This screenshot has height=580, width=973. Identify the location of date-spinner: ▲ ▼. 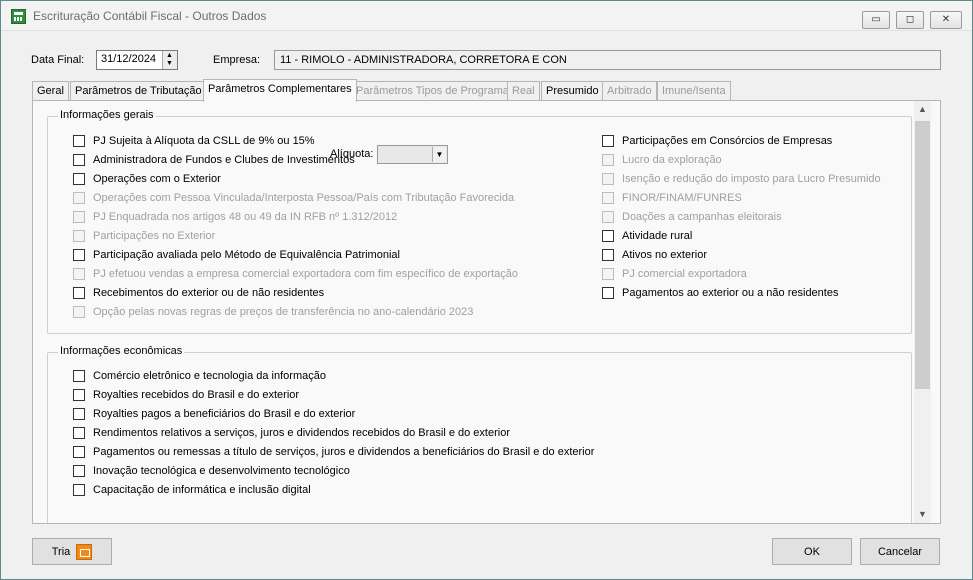
(169, 60).